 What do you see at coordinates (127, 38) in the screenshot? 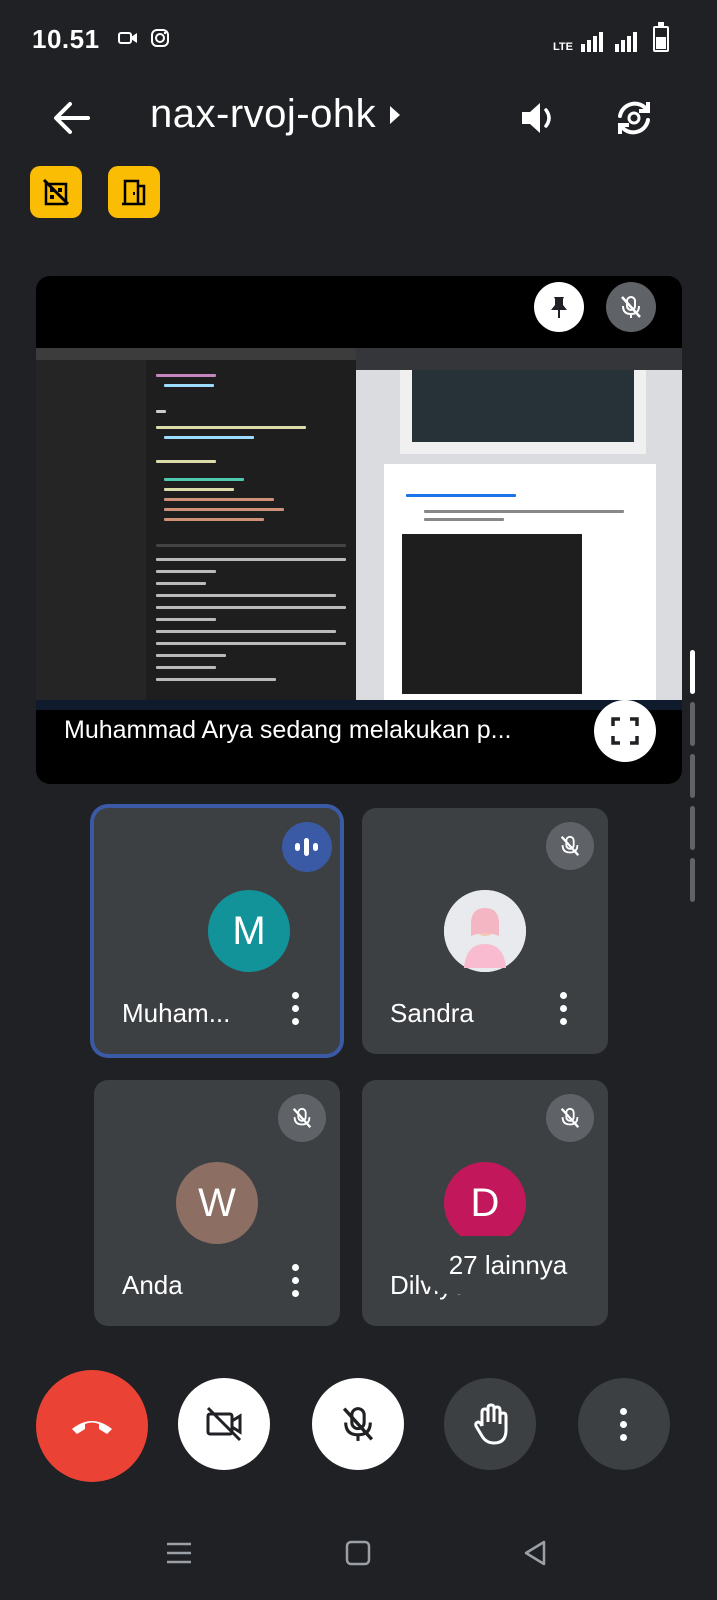
I see `video-camera-icon` at bounding box center [127, 38].